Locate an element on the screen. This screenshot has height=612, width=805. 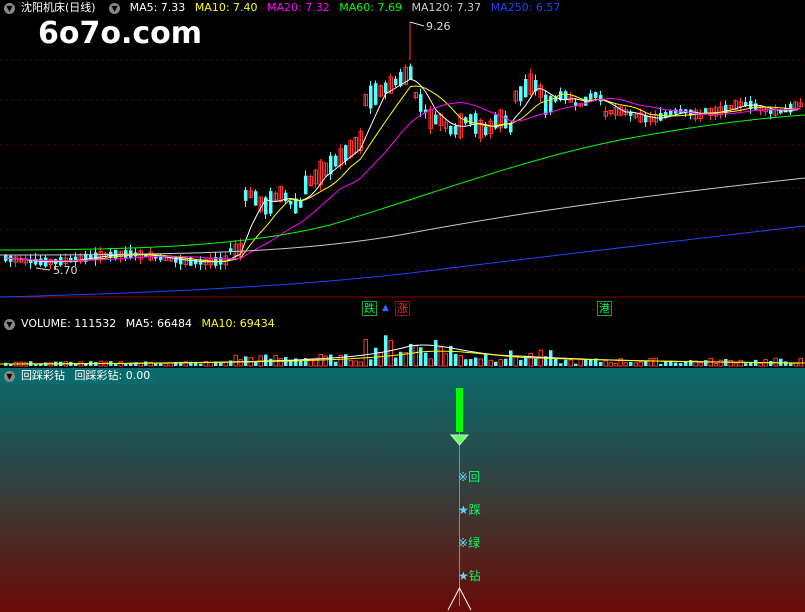
low-price-label: 5.70 is located at coordinates (65, 270).